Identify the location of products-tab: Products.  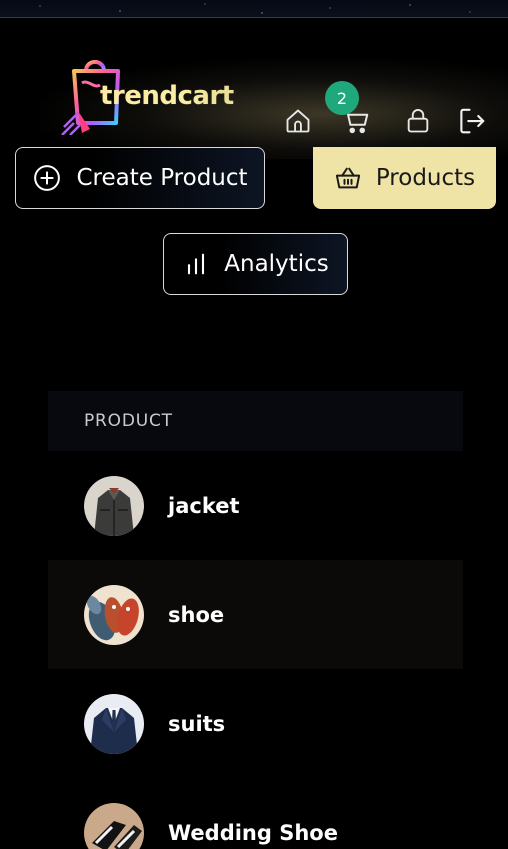
(404, 178).